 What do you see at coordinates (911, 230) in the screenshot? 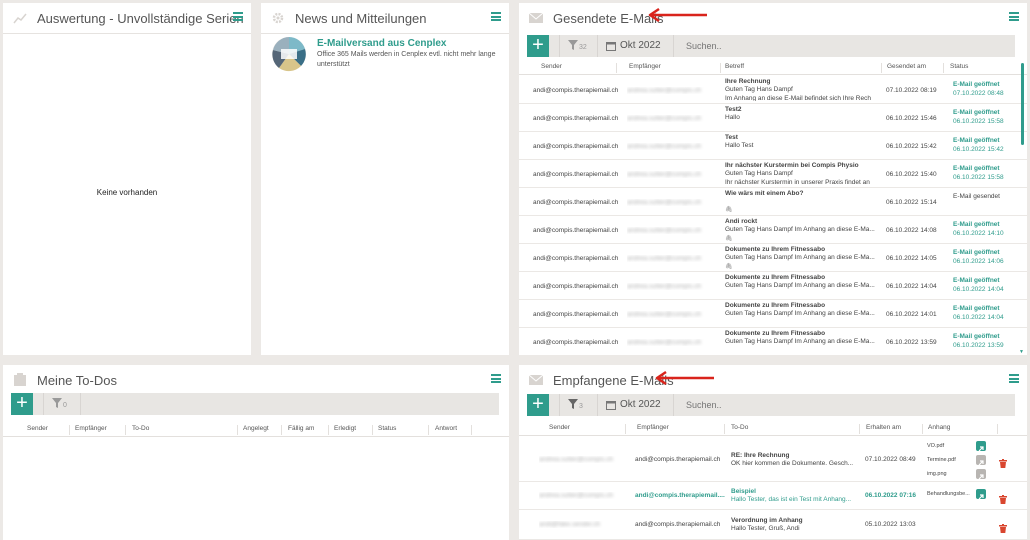
I see `sent-date-cell: 06.10.2022 14:08` at bounding box center [911, 230].